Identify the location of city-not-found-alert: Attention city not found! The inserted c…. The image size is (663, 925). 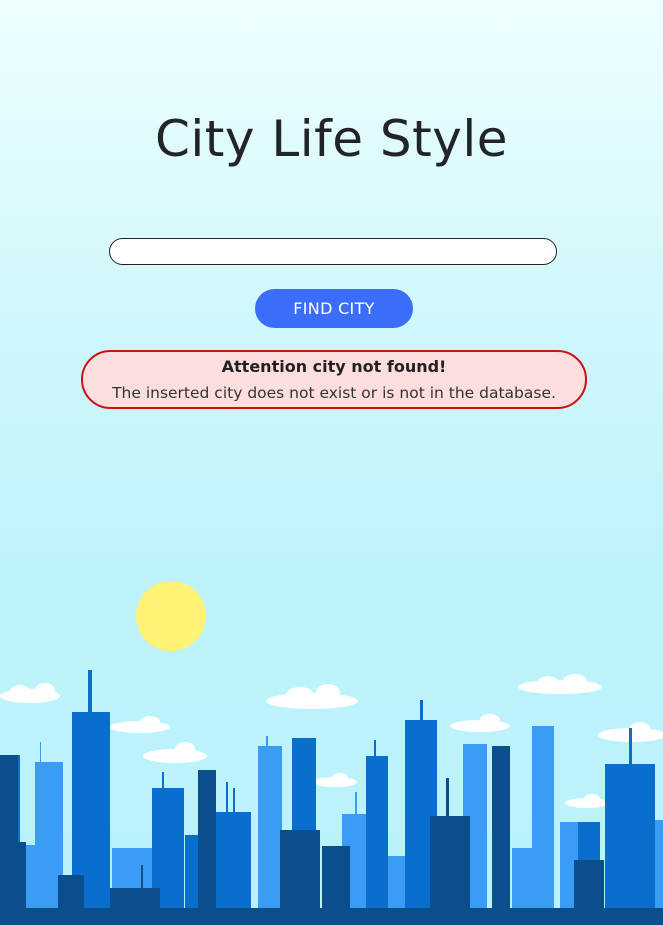
(334, 379).